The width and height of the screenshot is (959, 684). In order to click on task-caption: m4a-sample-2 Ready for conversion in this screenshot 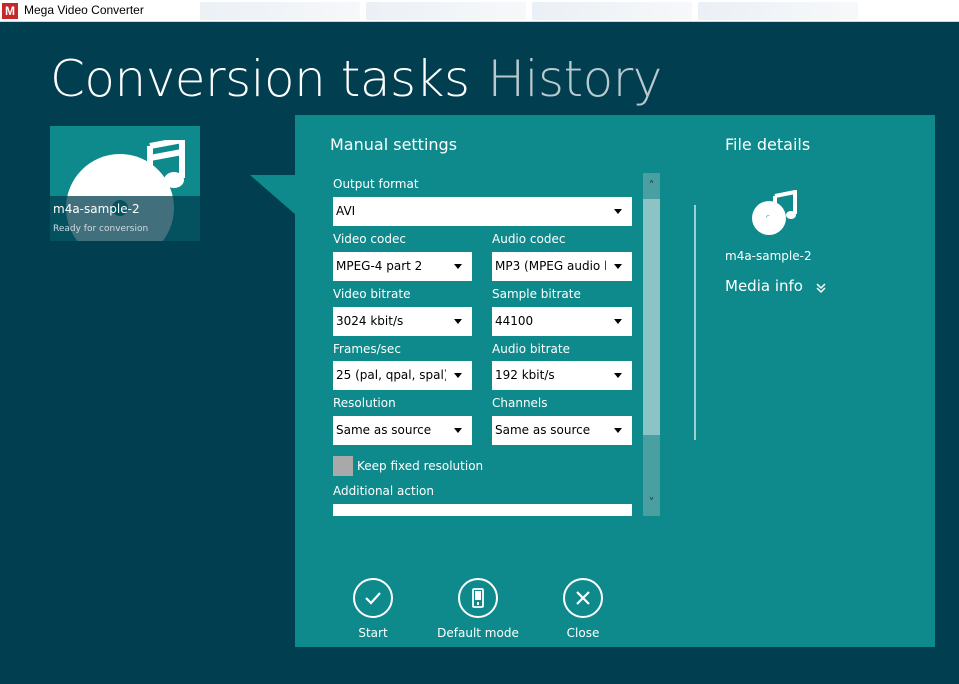, I will do `click(125, 218)`.